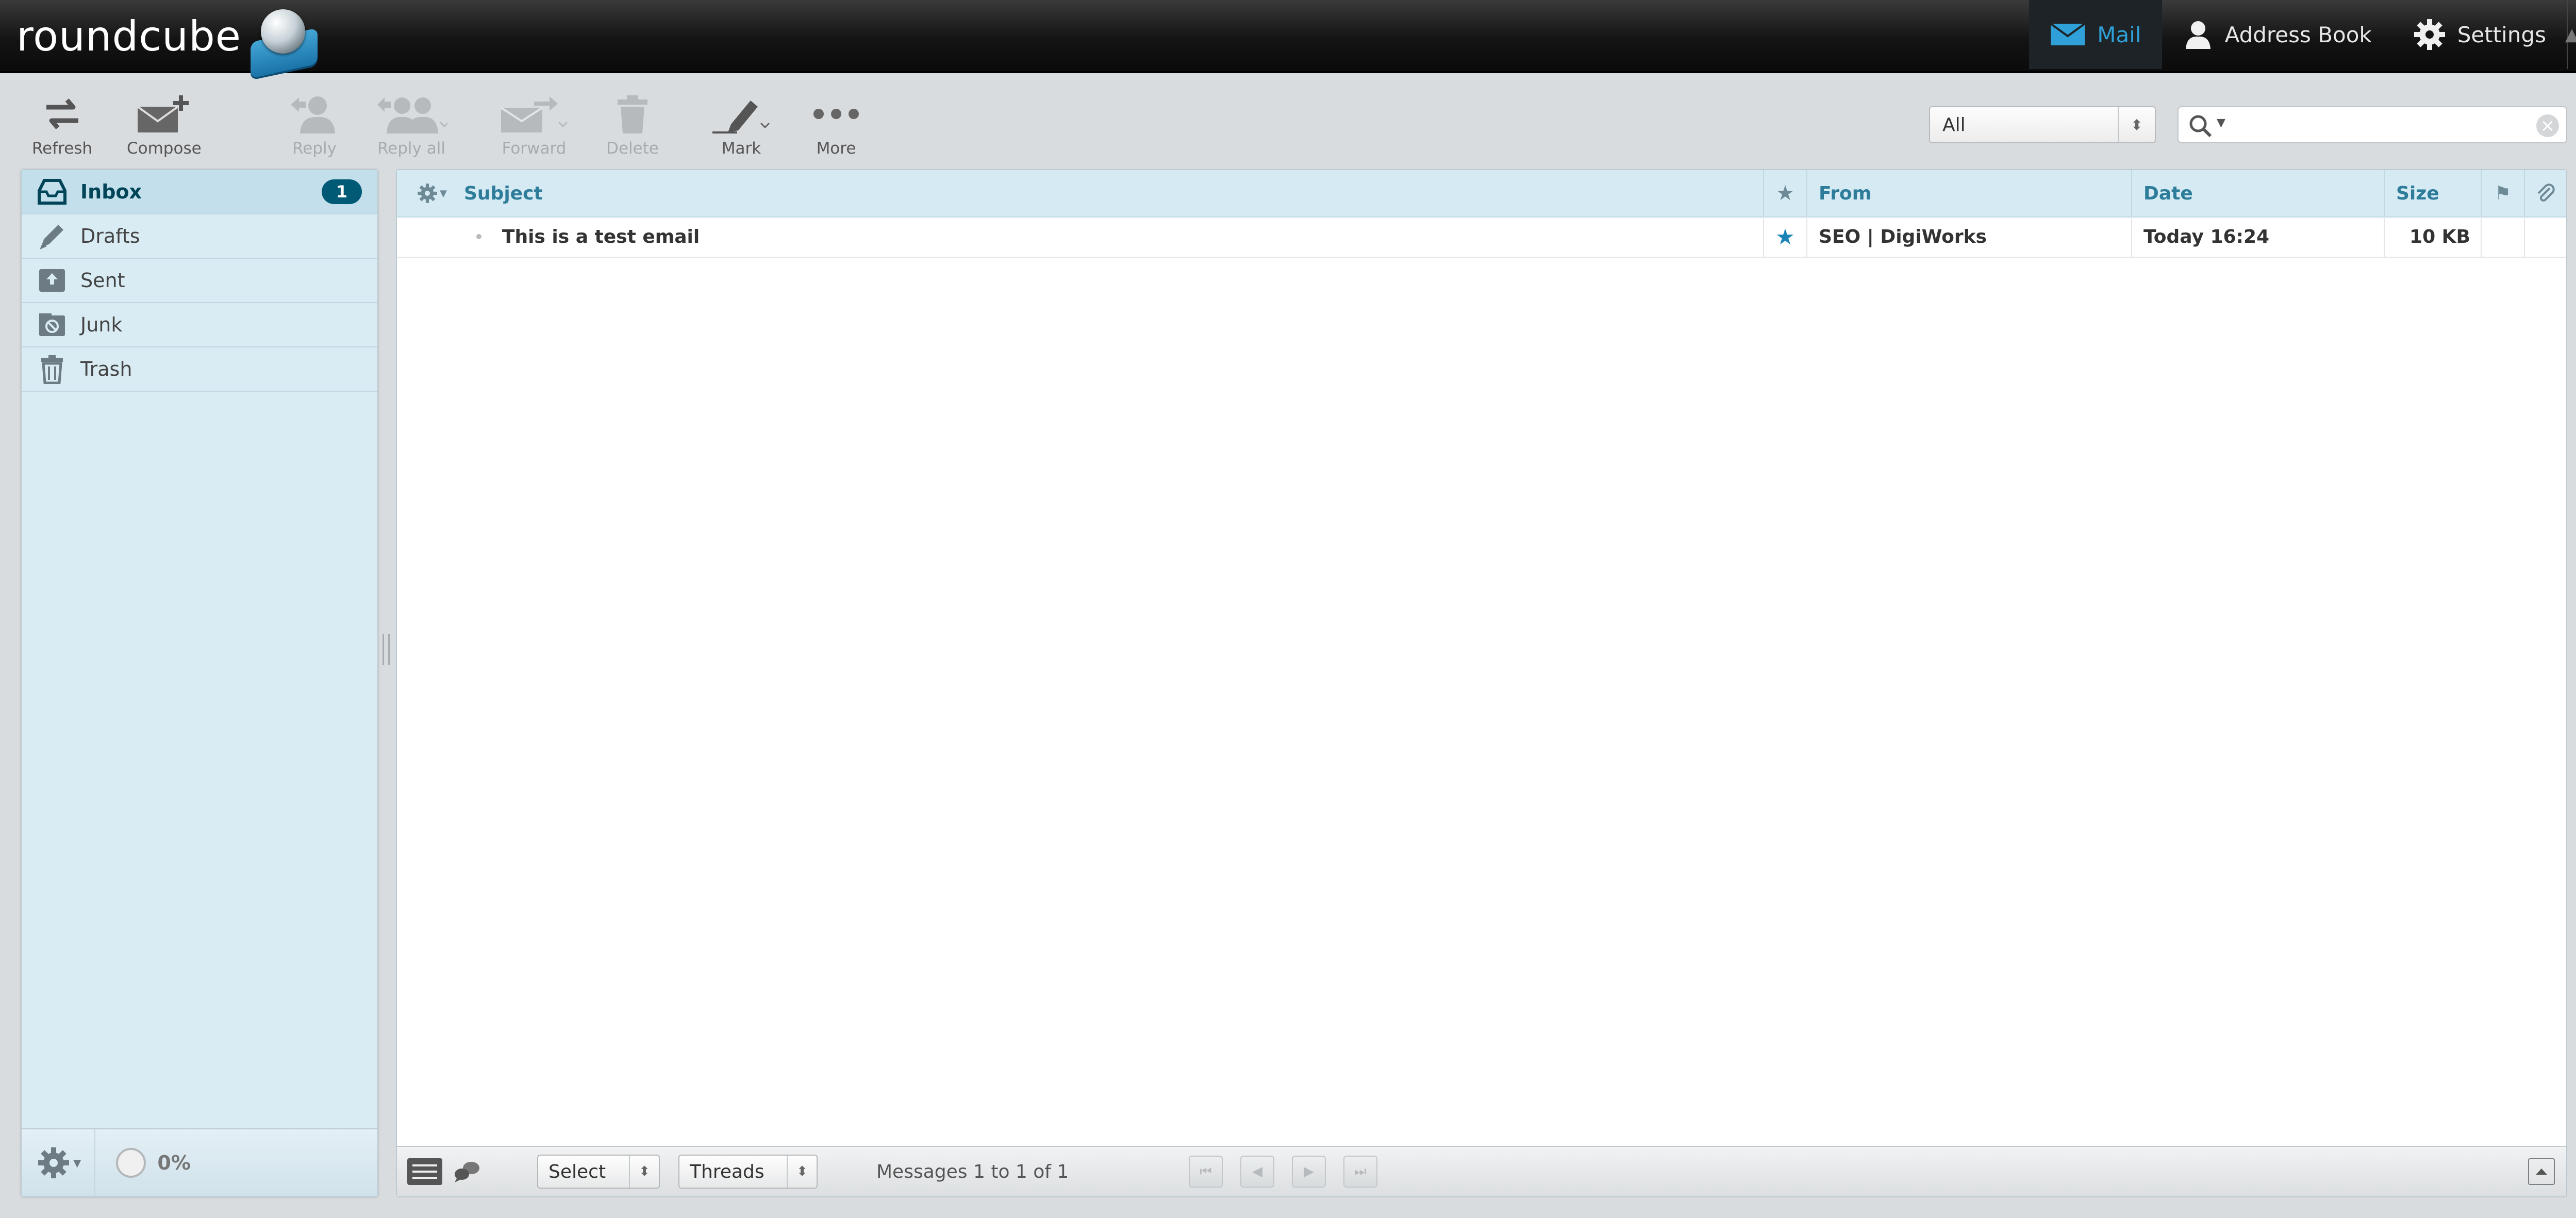  I want to click on logo-cube-icon, so click(285, 41).